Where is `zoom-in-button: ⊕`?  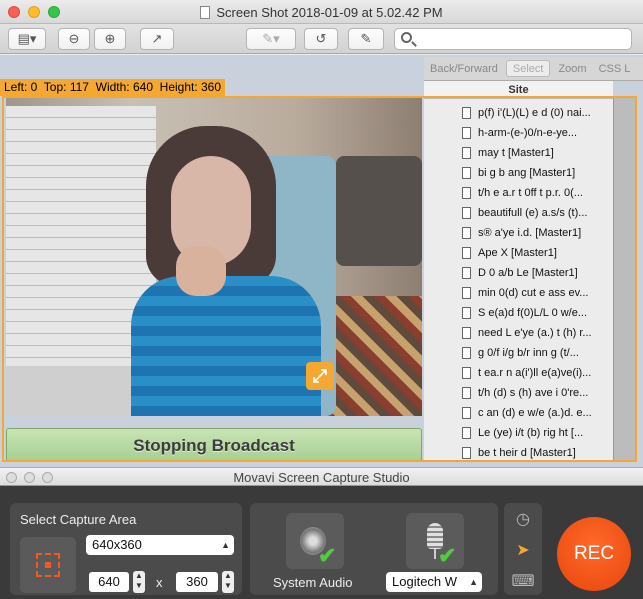
zoom-in-button: ⊕ is located at coordinates (110, 39).